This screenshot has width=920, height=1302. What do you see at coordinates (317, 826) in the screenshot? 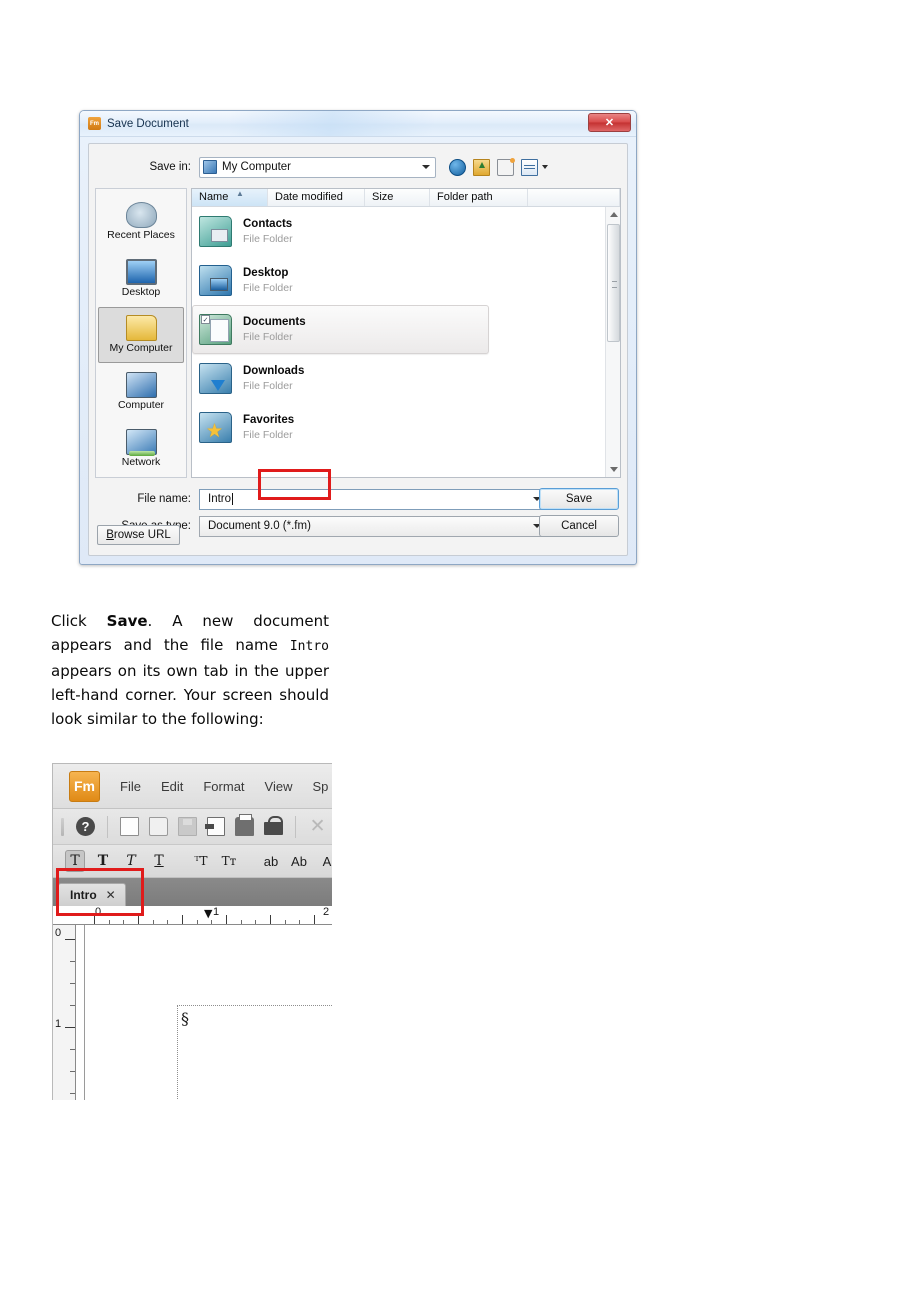
I see `close-document-icon: ✕` at bounding box center [317, 826].